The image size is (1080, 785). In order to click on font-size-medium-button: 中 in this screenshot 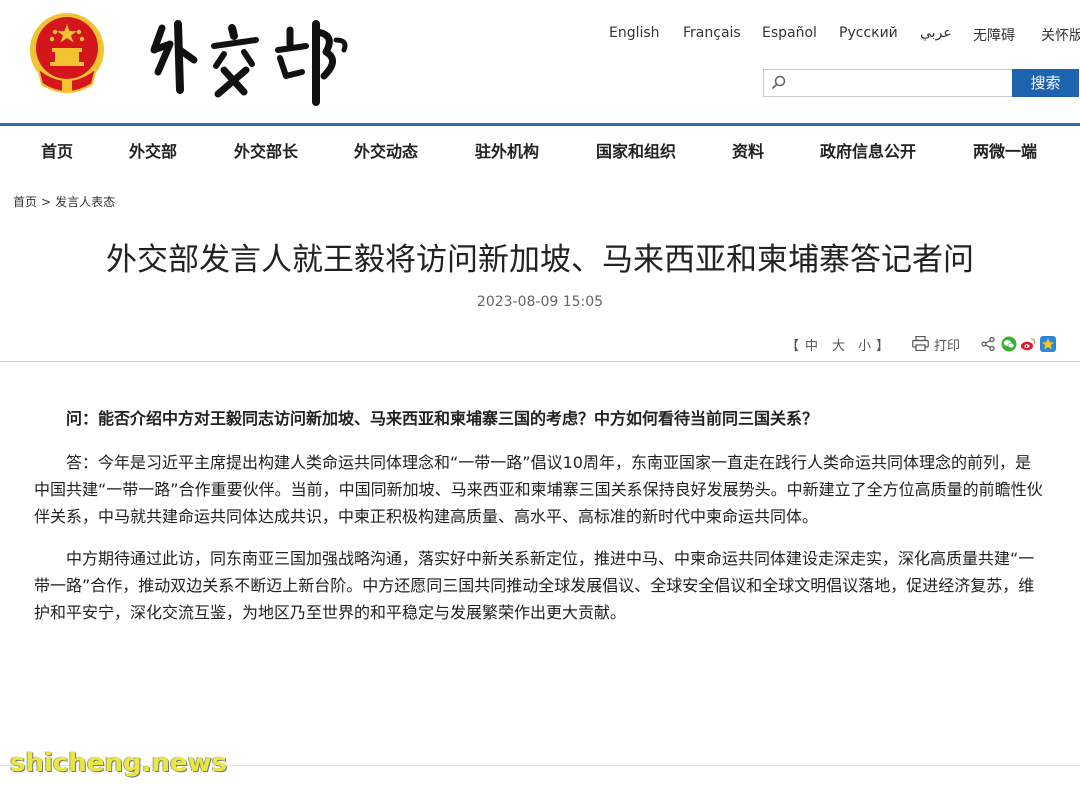, I will do `click(811, 344)`.